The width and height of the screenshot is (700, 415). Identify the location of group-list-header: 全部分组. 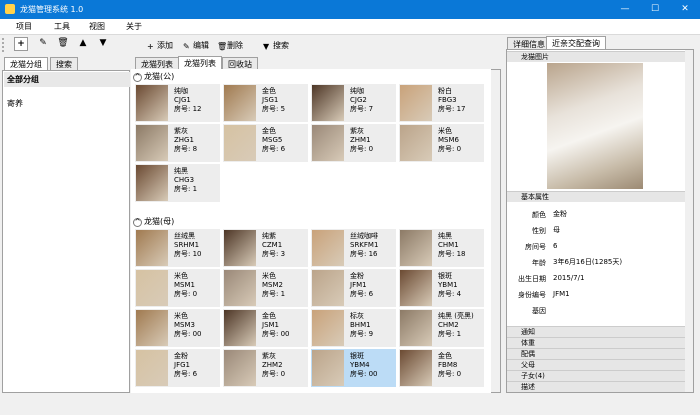
(67, 79).